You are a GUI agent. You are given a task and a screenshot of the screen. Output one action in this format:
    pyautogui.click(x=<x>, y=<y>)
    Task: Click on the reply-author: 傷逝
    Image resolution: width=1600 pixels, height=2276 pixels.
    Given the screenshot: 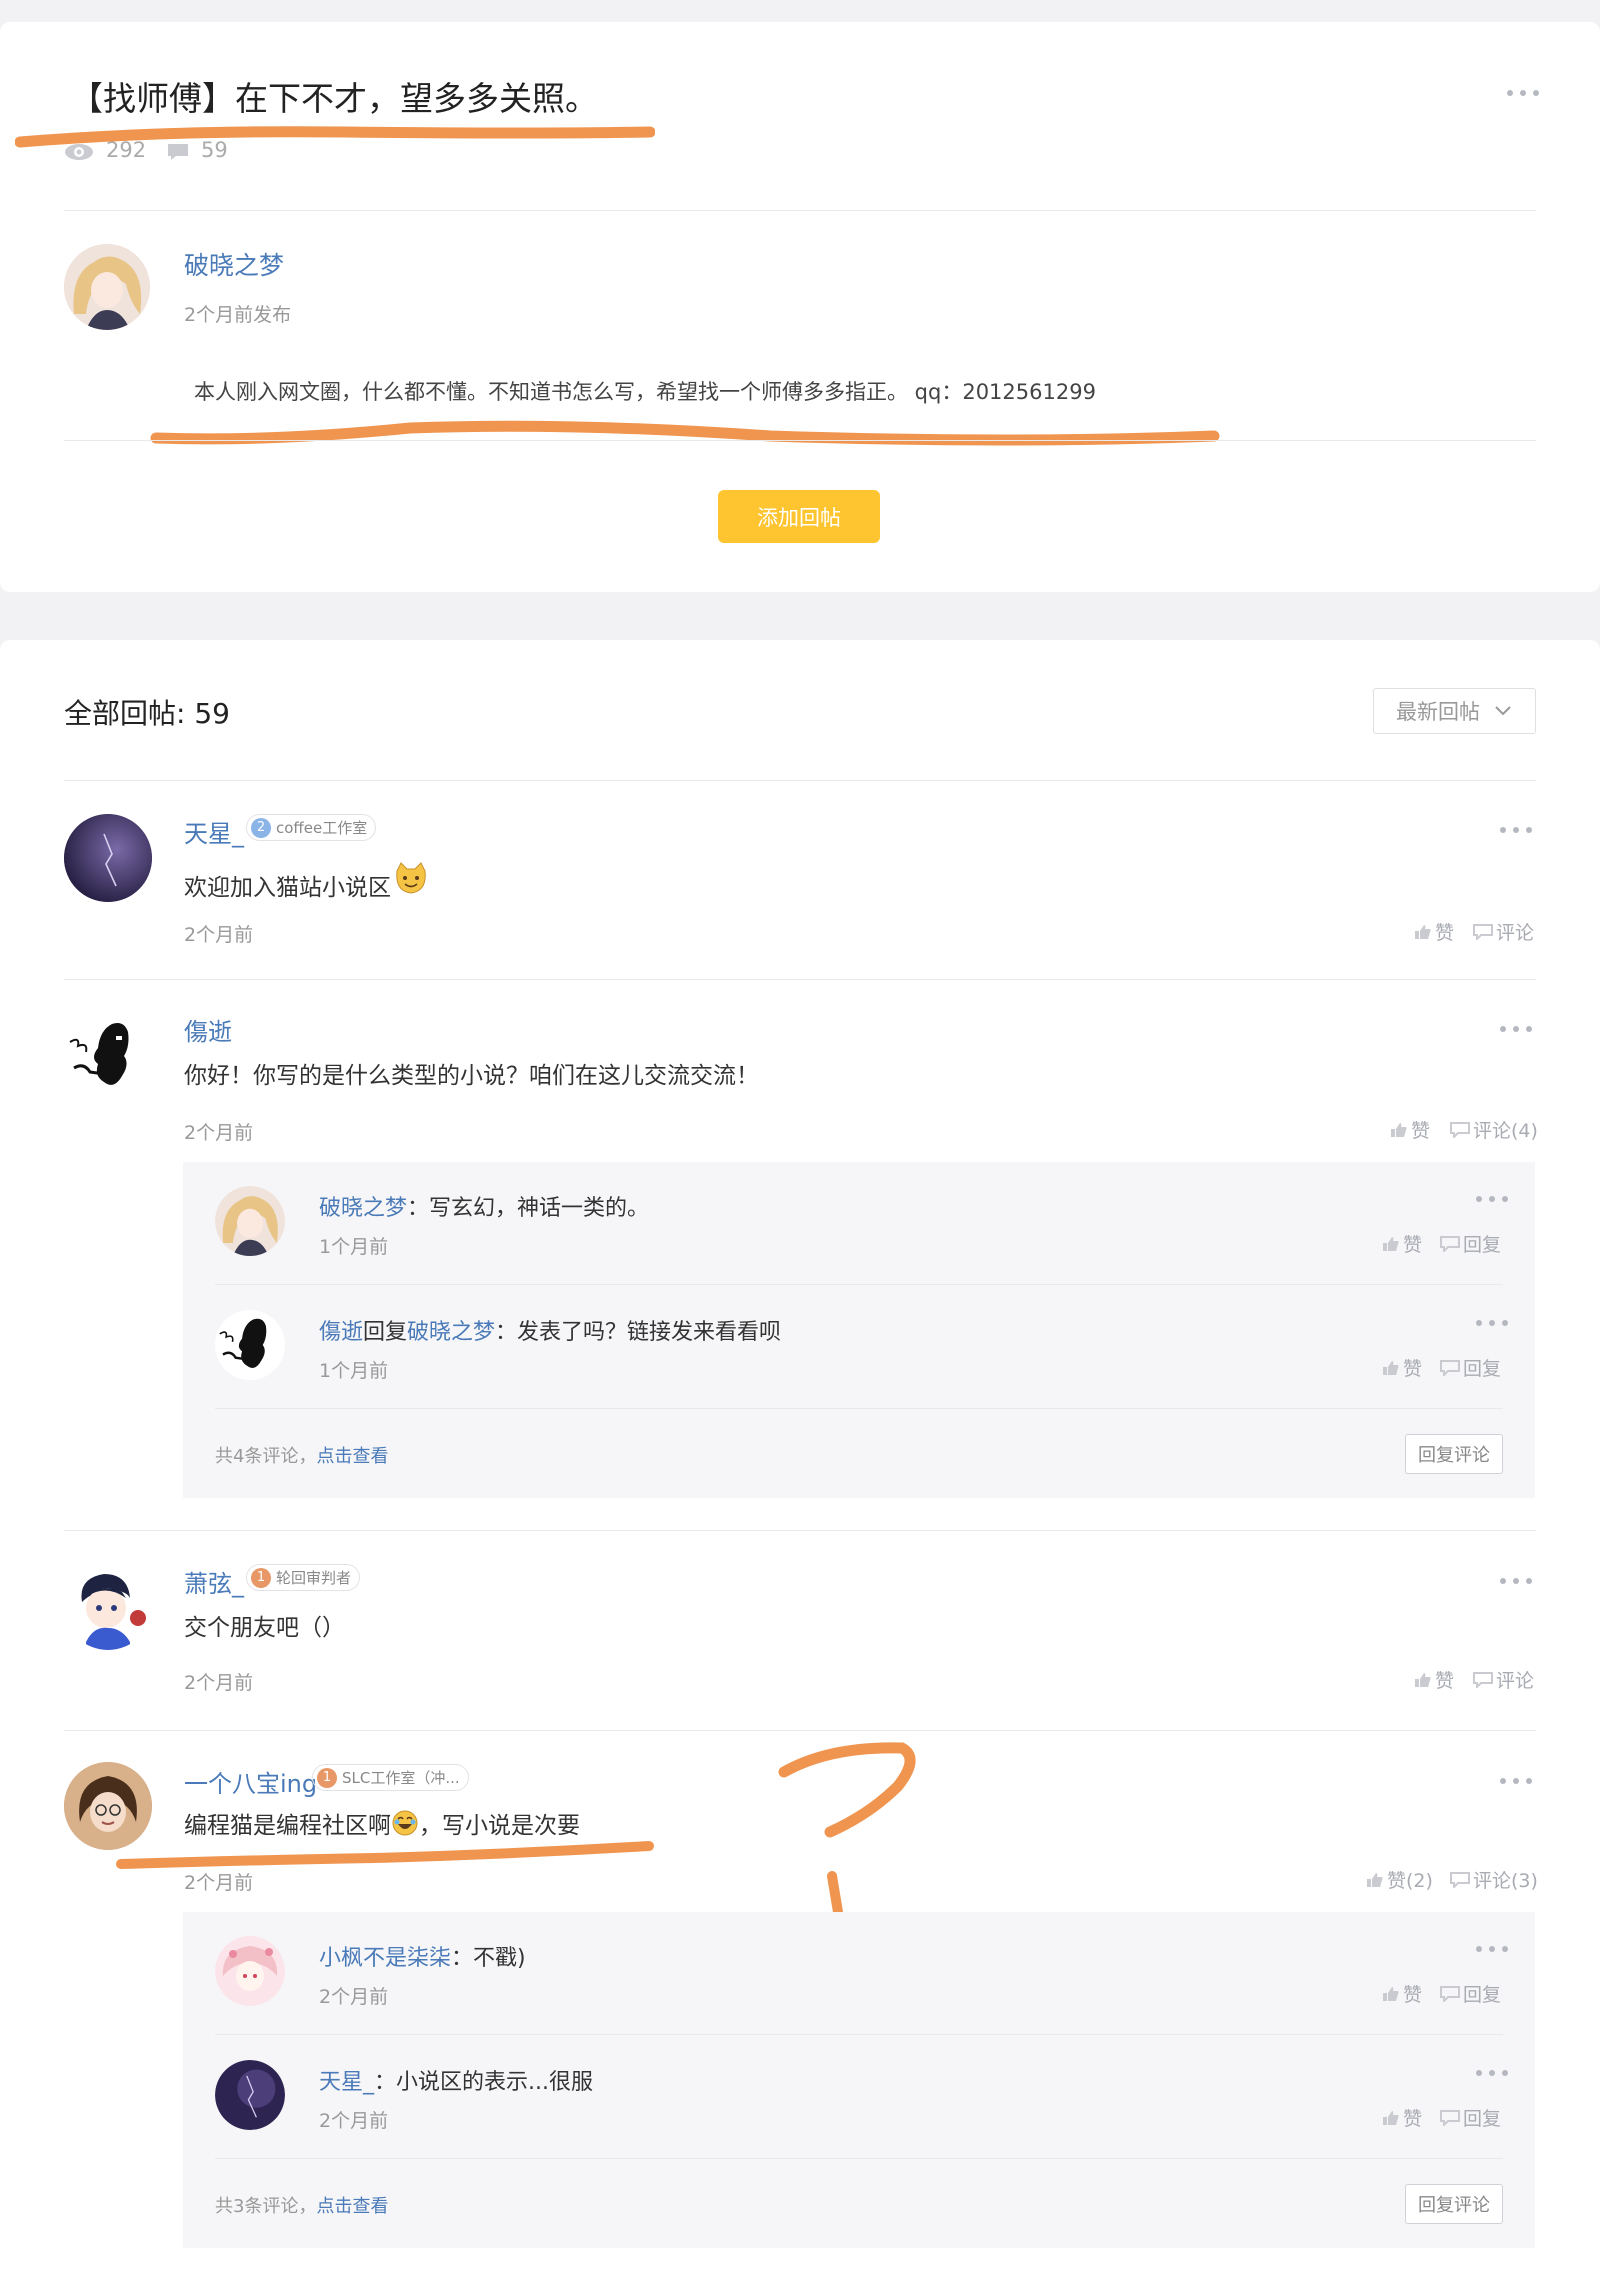 What is the action you would take?
    pyautogui.click(x=208, y=1029)
    